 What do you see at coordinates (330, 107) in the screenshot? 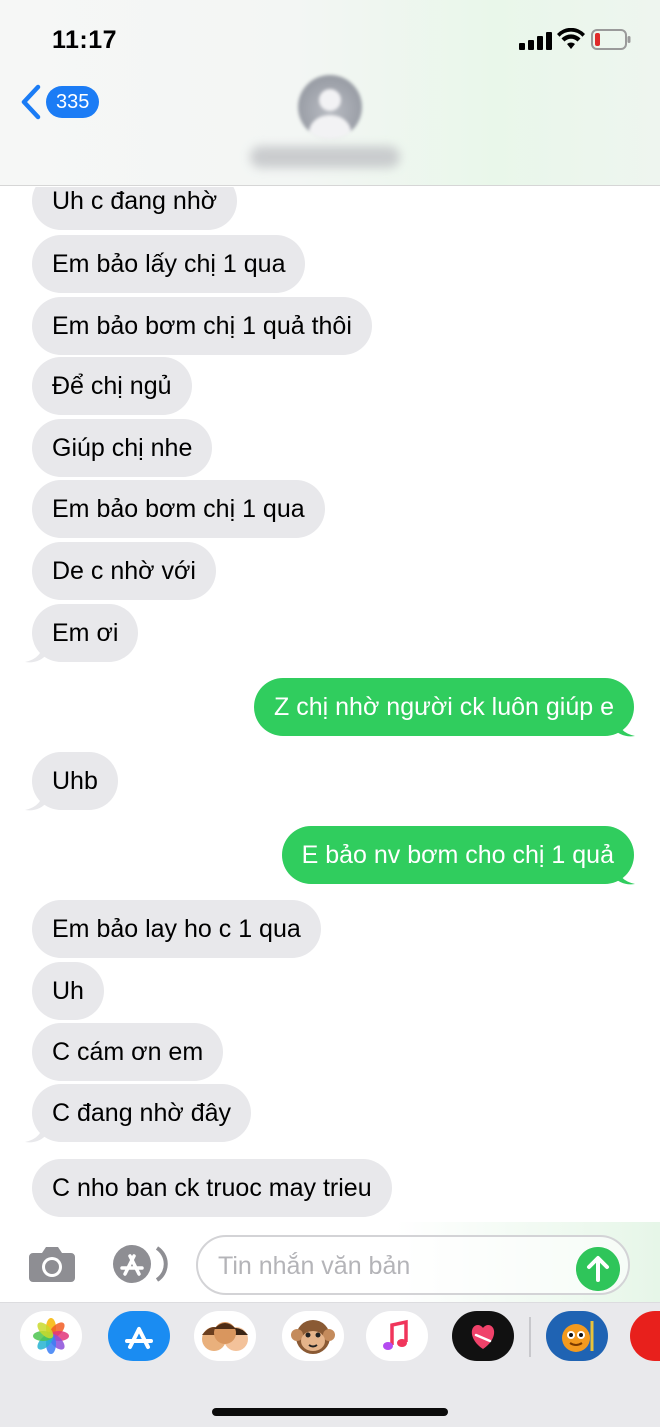
I see `contact-avatar` at bounding box center [330, 107].